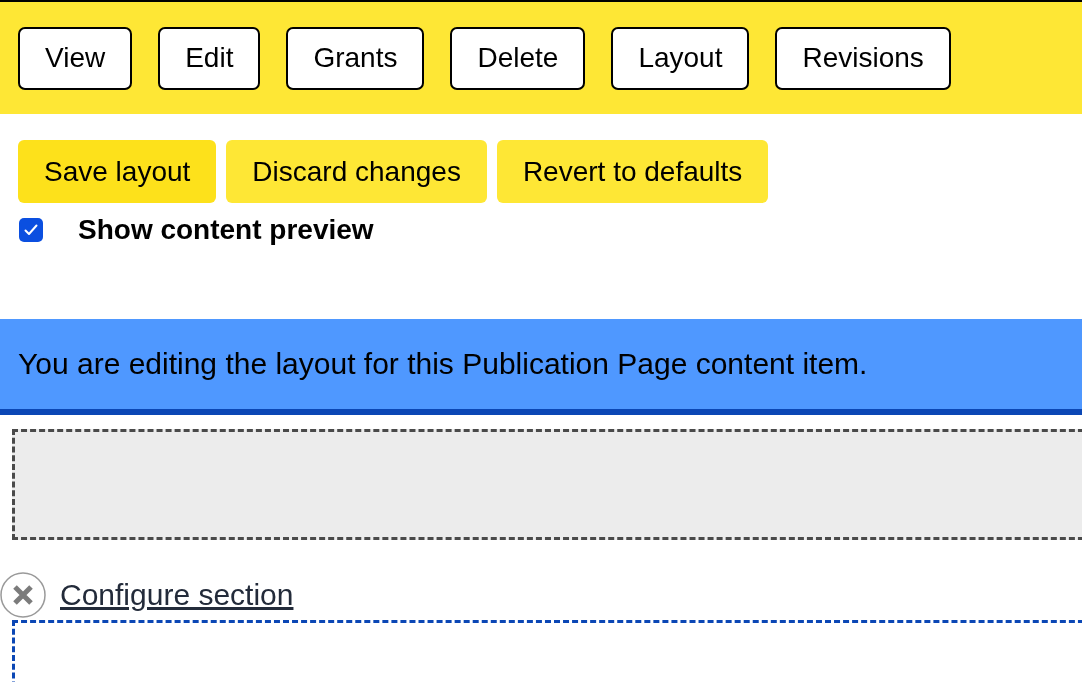 The height and width of the screenshot is (682, 1082). I want to click on checkbox, so click(31, 230).